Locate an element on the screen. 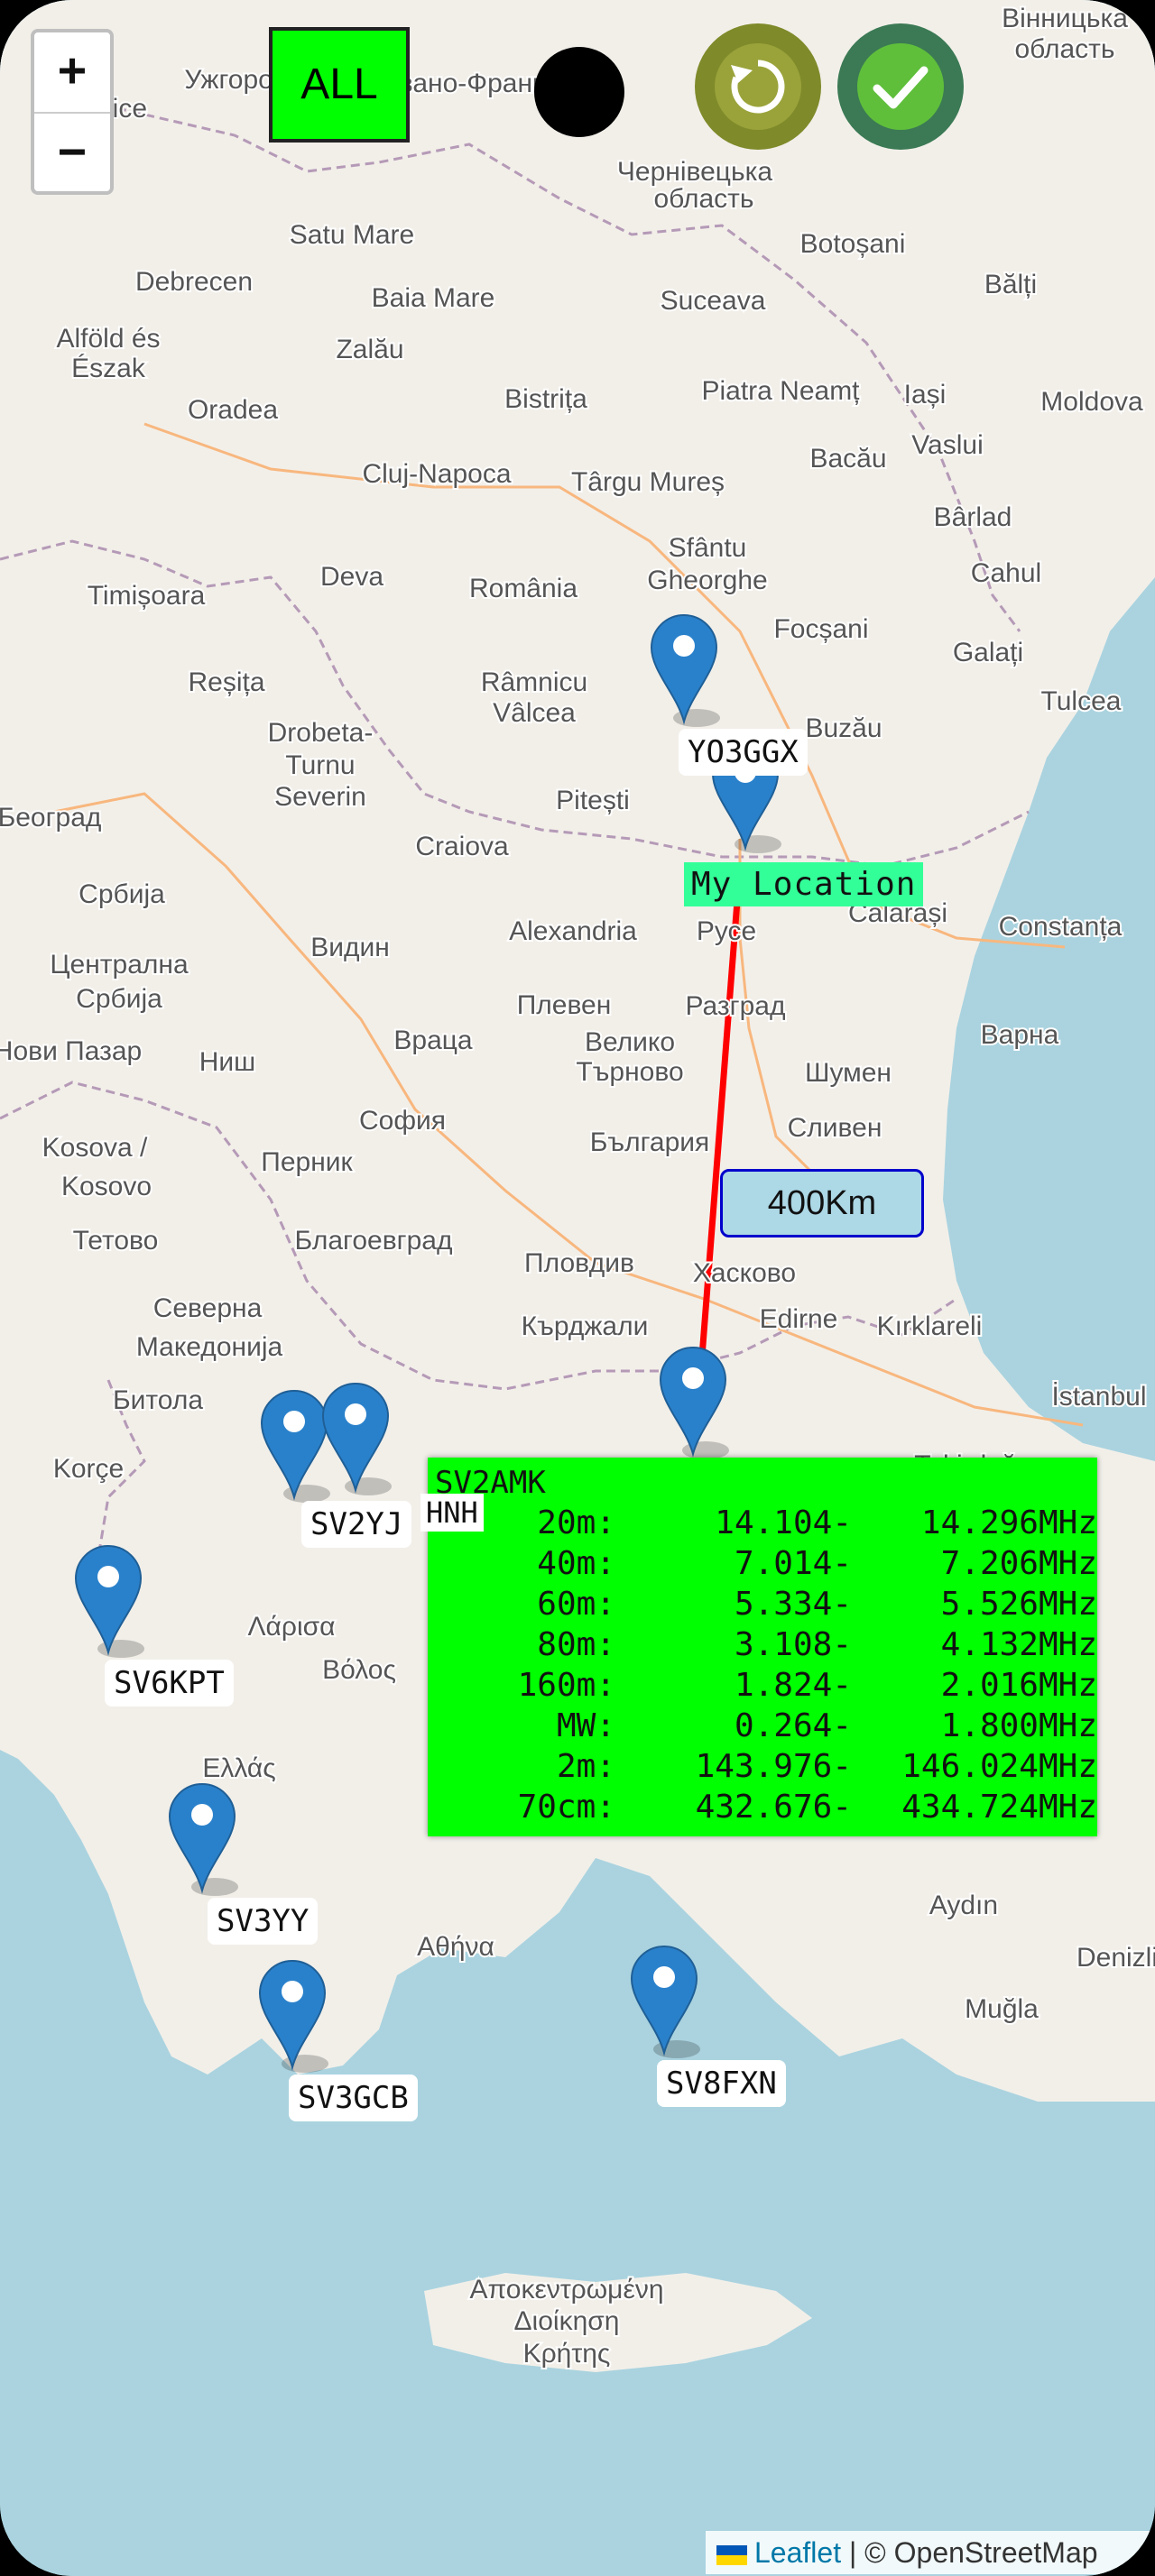 The width and height of the screenshot is (1155, 2576). place-label: Piatra Neamț is located at coordinates (780, 391).